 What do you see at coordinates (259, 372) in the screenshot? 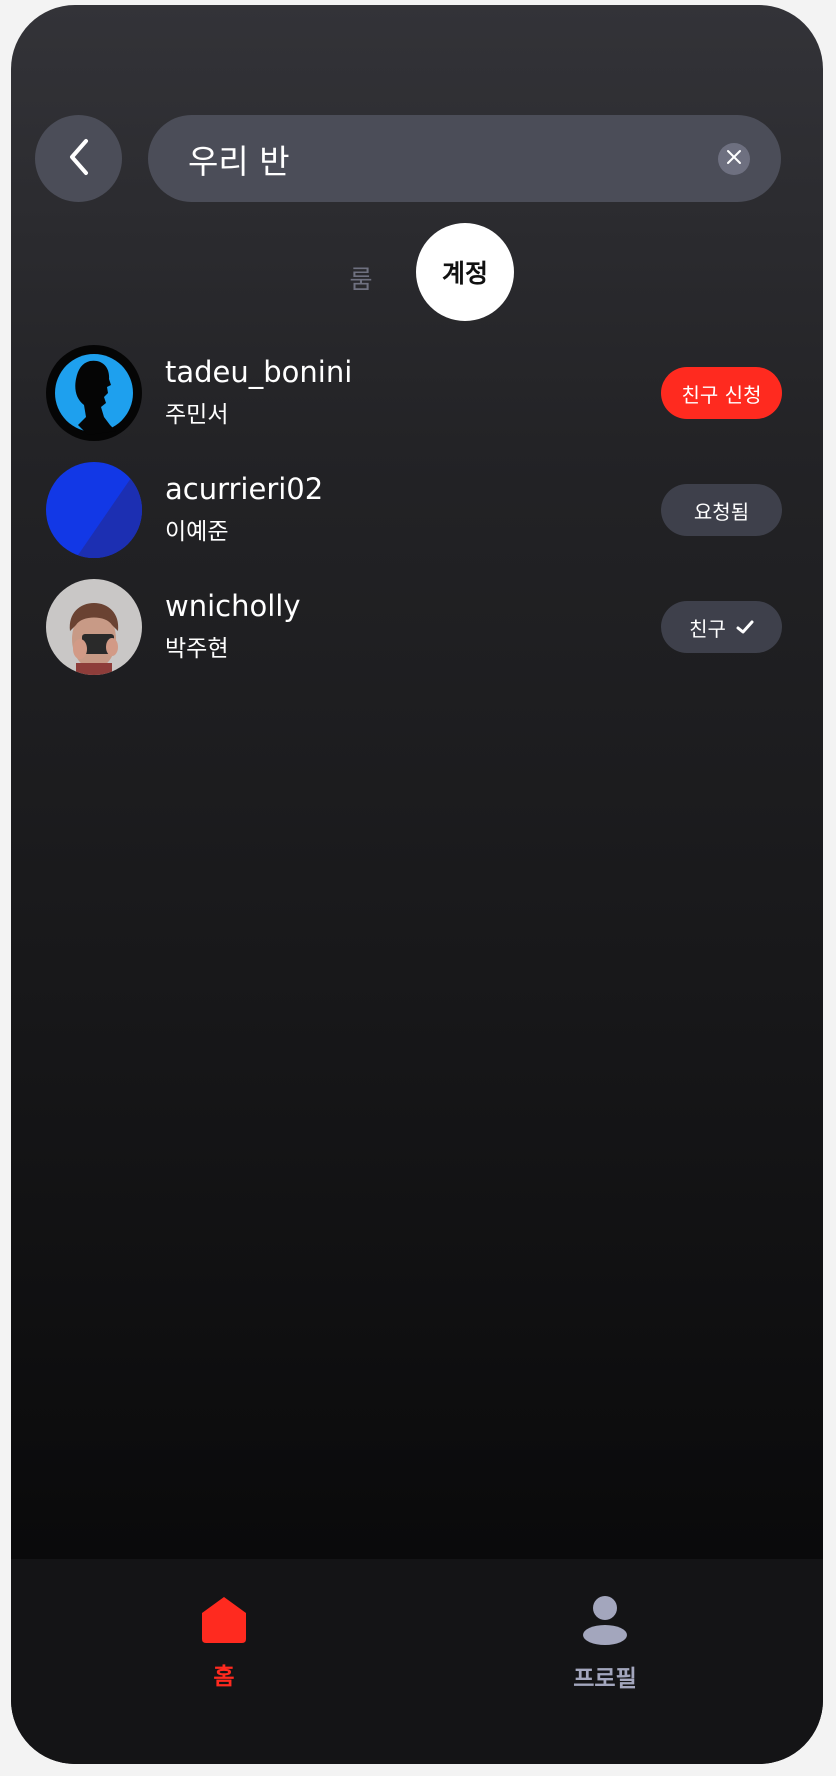
I see `username: tadeu_bonini` at bounding box center [259, 372].